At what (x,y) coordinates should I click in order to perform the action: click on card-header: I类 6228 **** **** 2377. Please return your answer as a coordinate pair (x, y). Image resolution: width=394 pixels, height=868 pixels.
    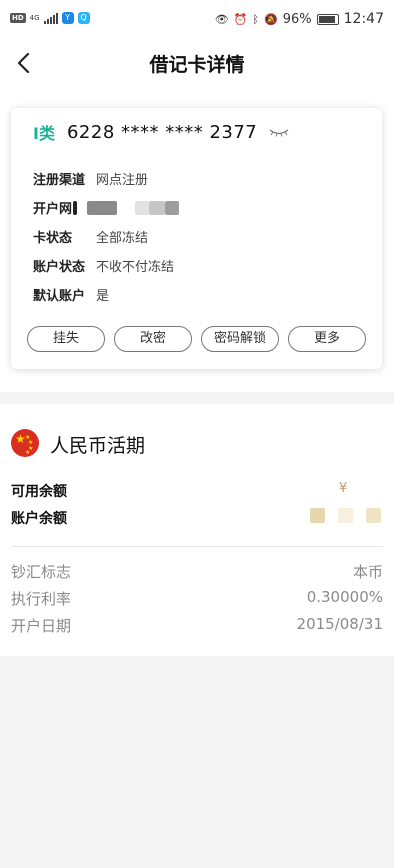
    Looking at the image, I should click on (161, 132).